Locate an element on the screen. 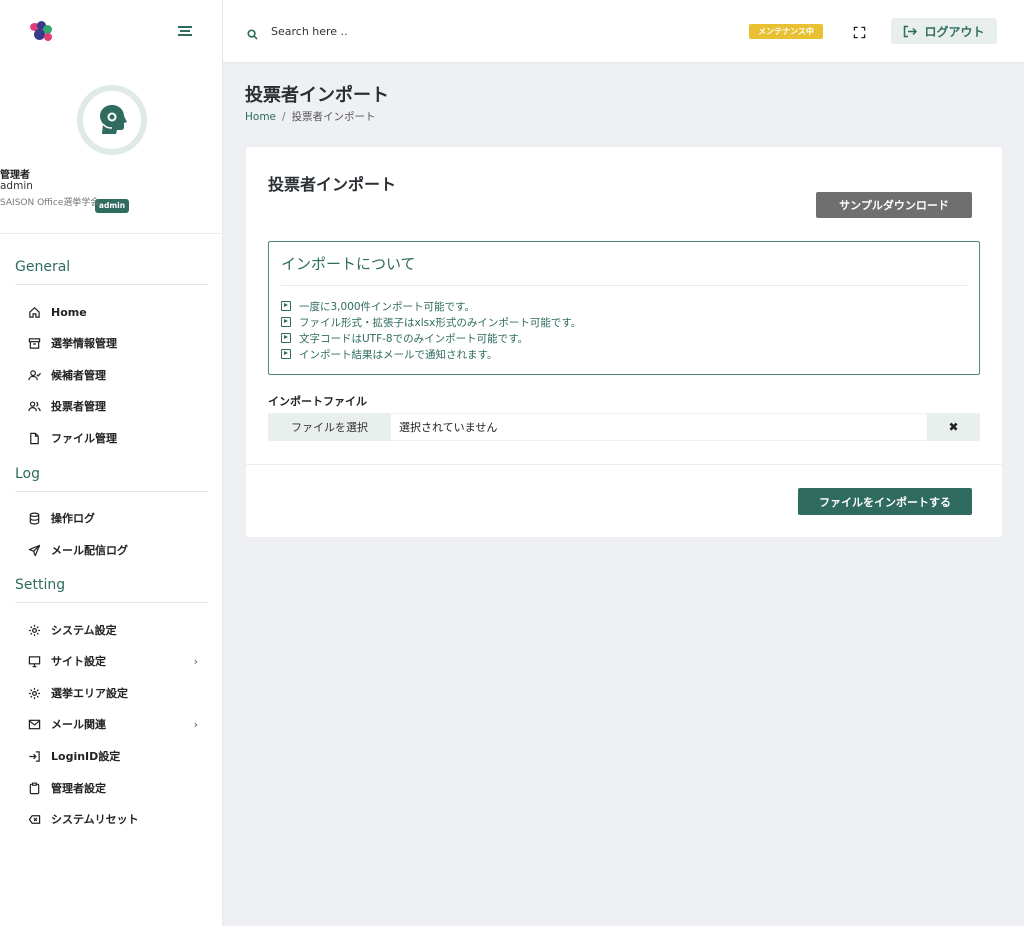 The width and height of the screenshot is (1024, 926). sidebar-item-loginid-settings: LoginID設定 is located at coordinates (114, 756).